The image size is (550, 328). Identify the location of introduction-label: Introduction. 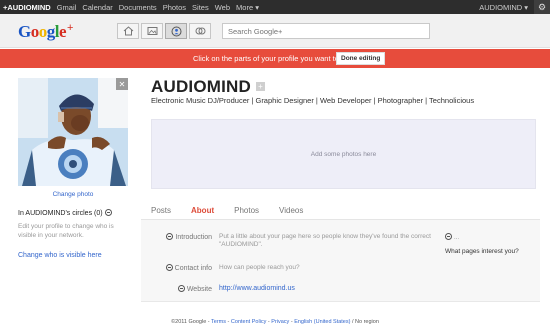
(193, 237).